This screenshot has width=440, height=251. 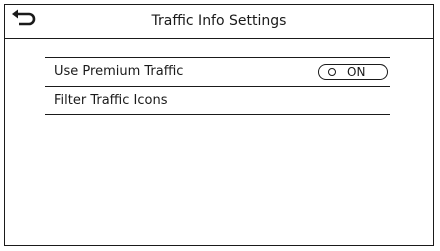 What do you see at coordinates (217, 71) in the screenshot?
I see `setting-row-use-premium-traffic: Use Premium Traffic ON` at bounding box center [217, 71].